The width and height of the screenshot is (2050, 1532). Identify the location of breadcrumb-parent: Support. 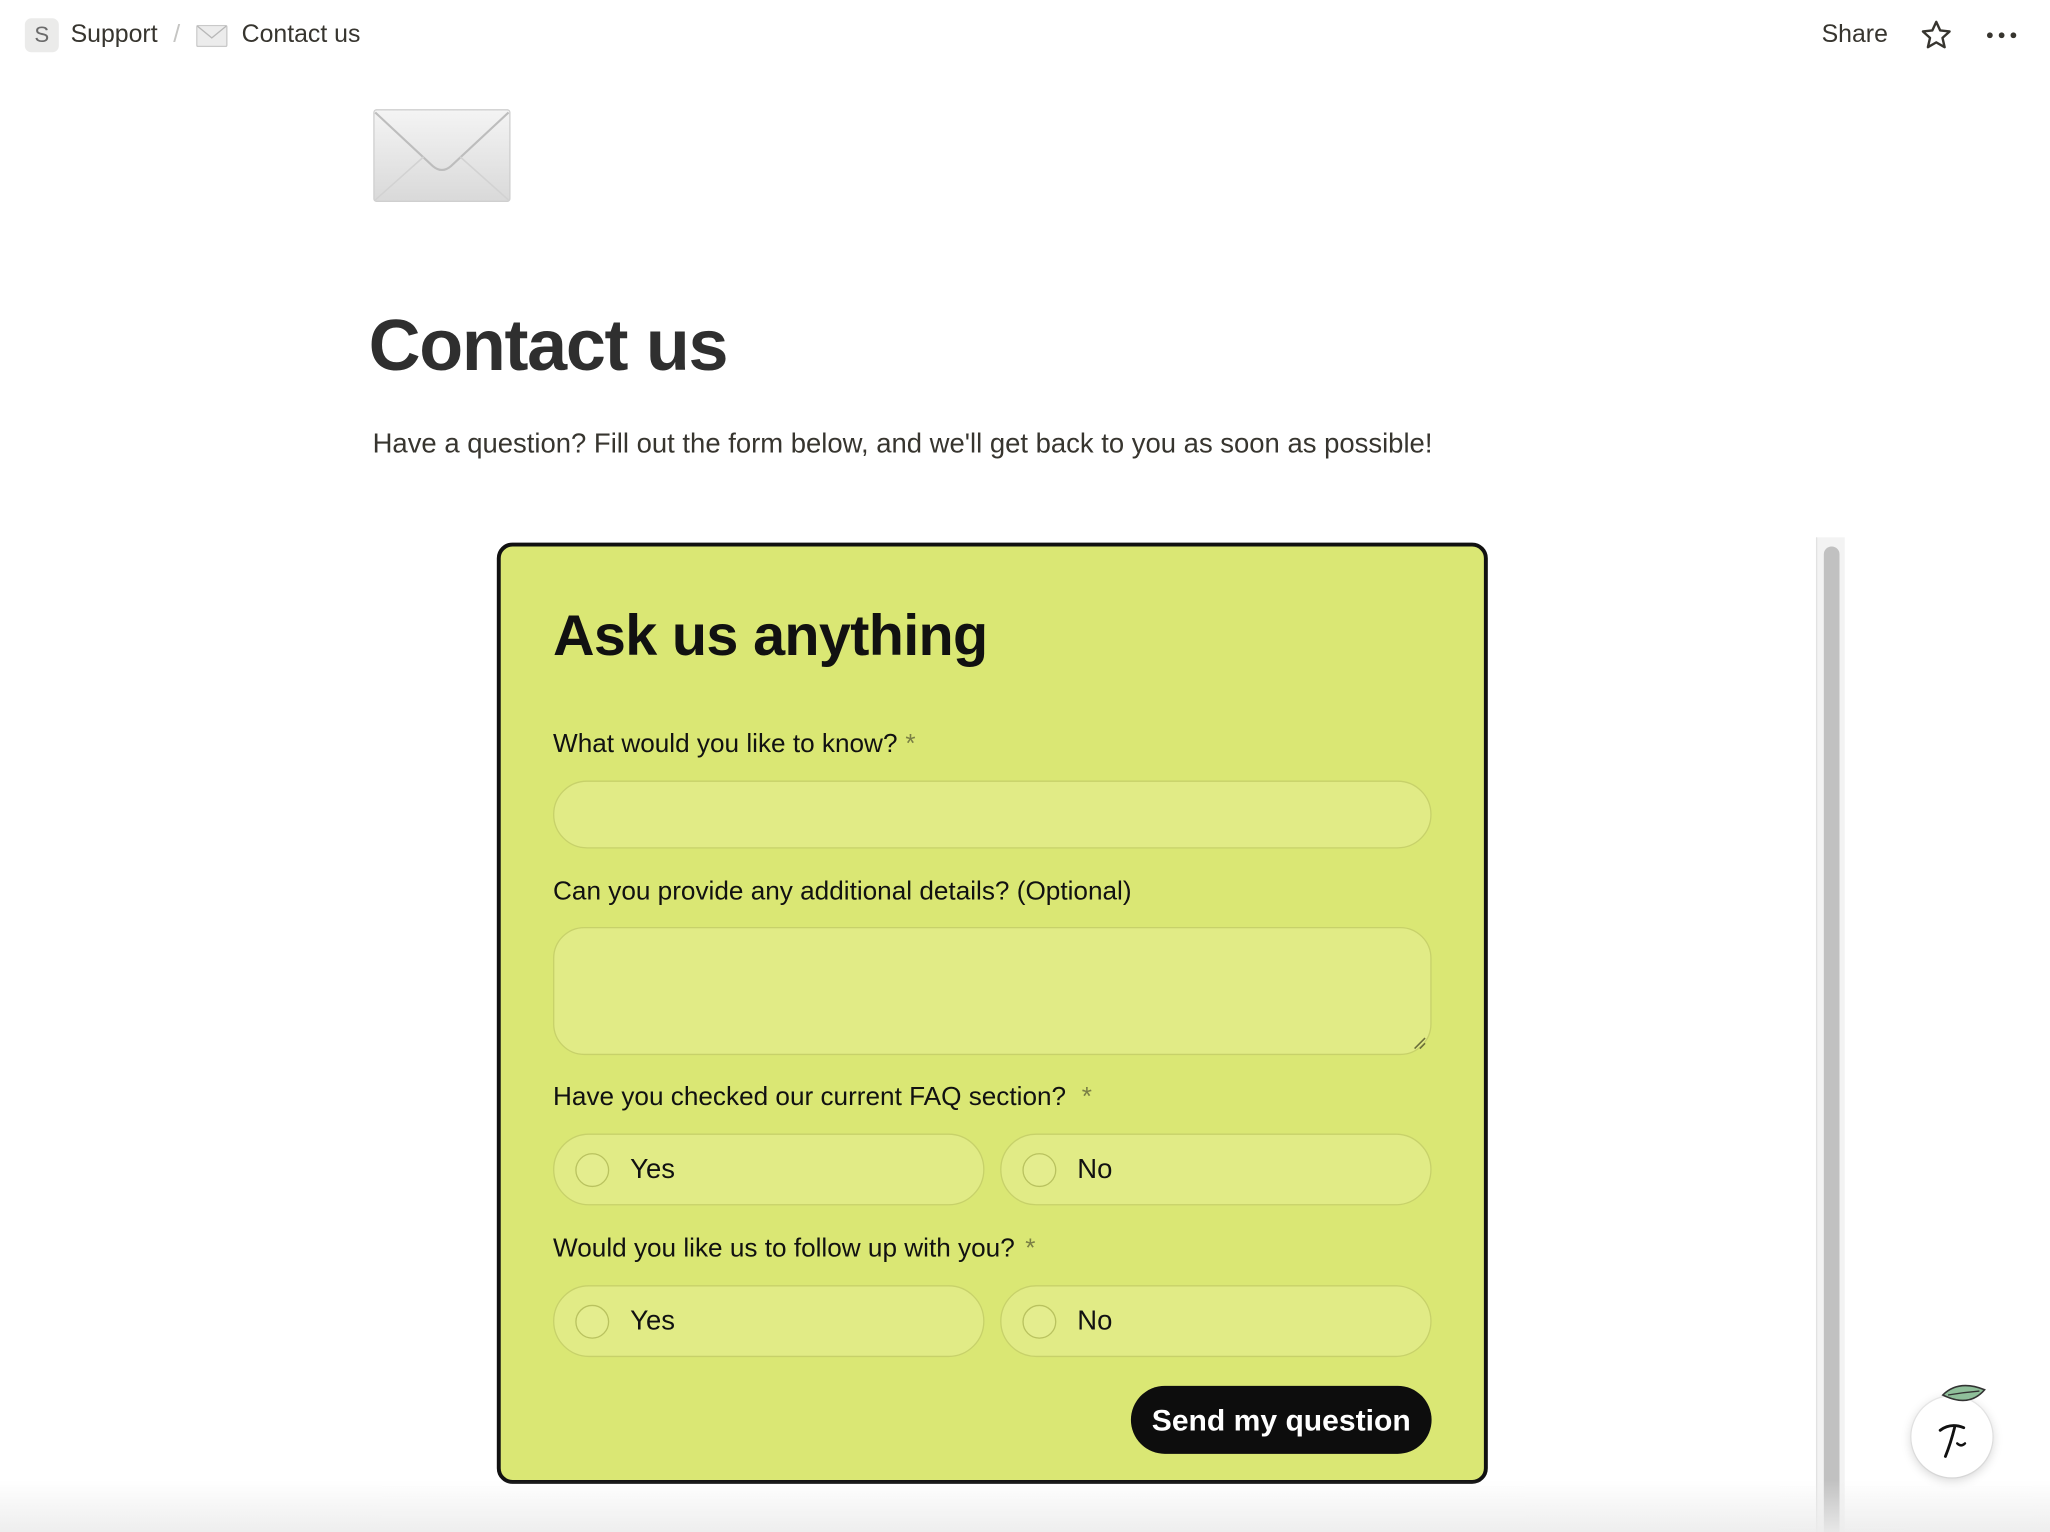
(114, 35).